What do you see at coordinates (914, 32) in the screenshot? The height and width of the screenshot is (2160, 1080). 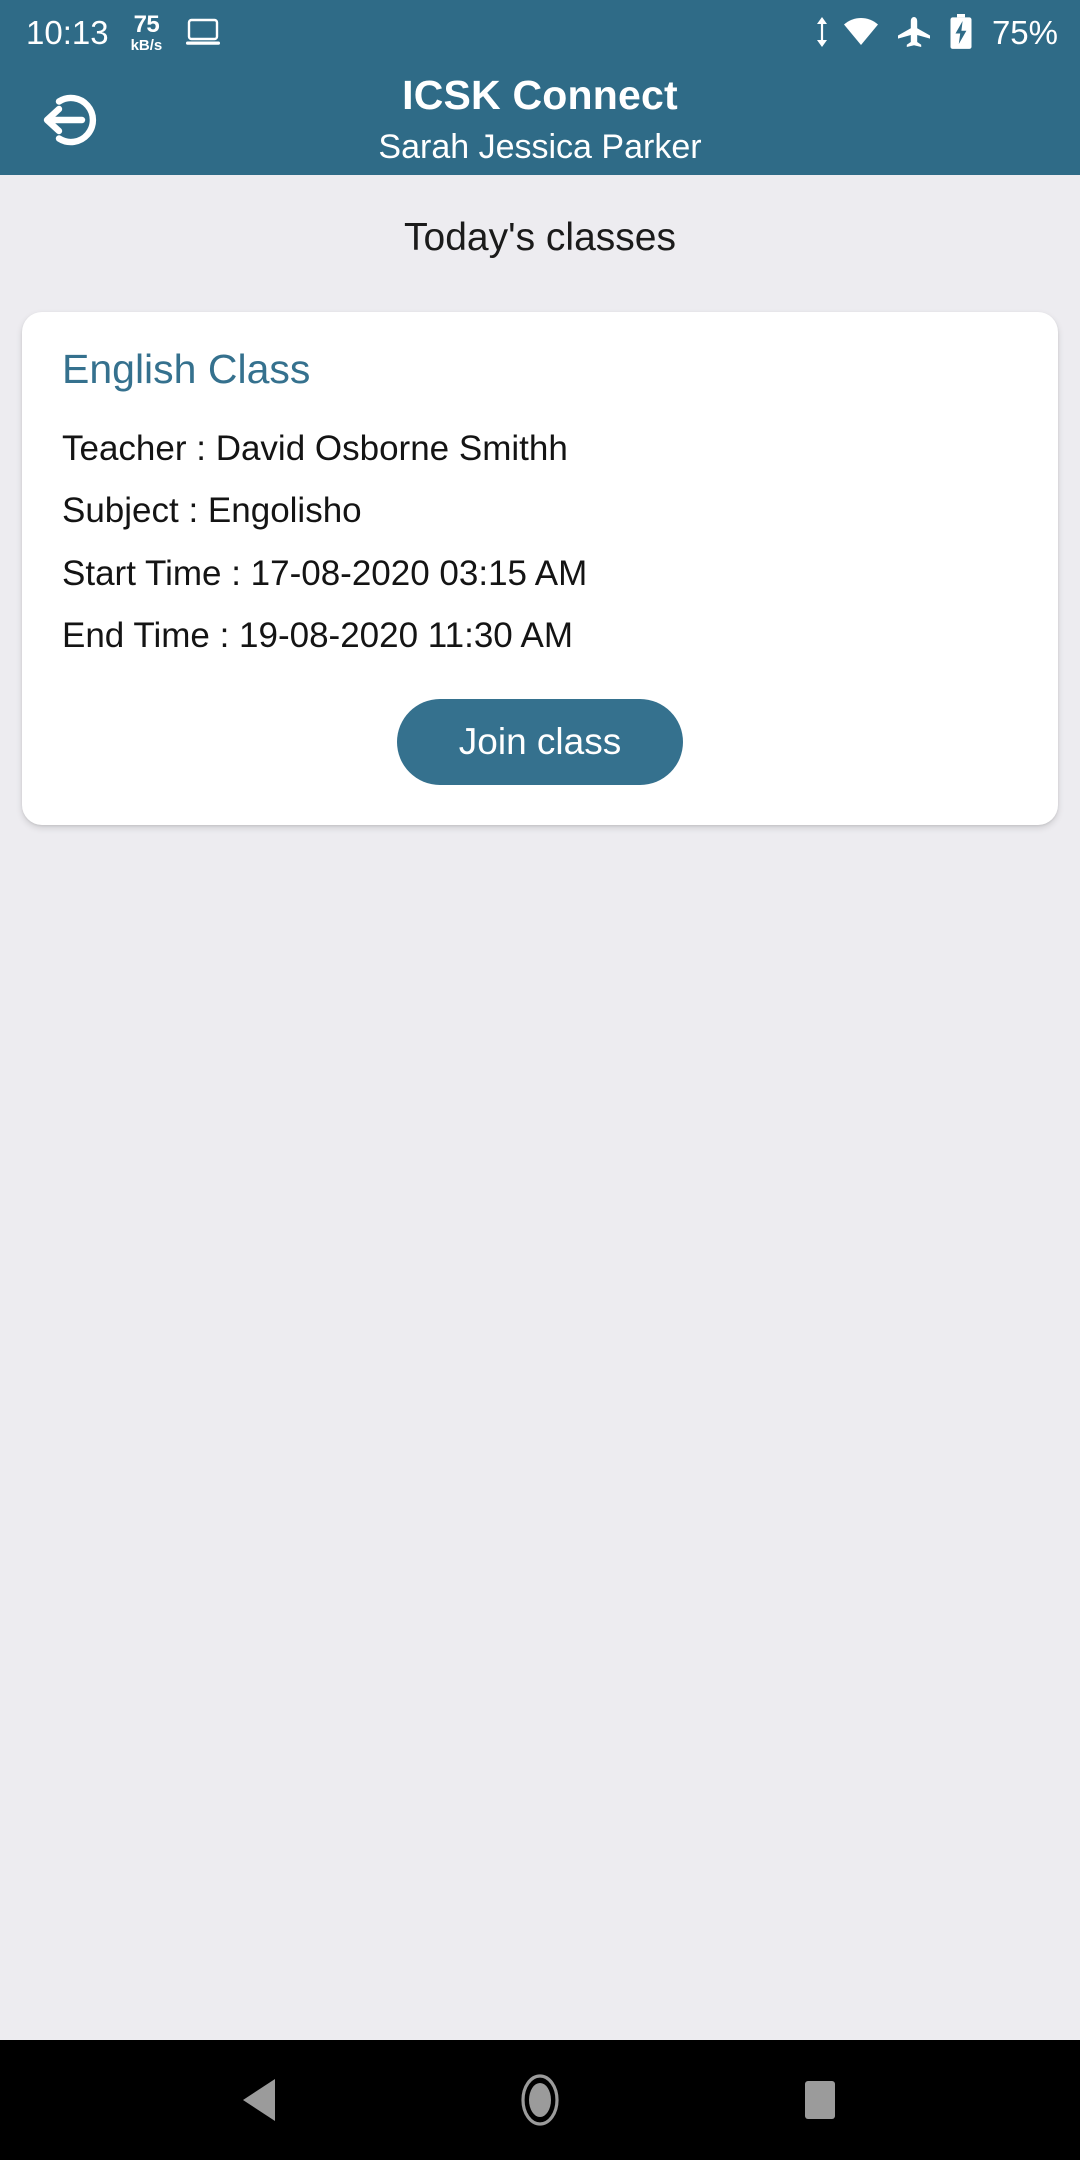 I see `airplane-mode-icon` at bounding box center [914, 32].